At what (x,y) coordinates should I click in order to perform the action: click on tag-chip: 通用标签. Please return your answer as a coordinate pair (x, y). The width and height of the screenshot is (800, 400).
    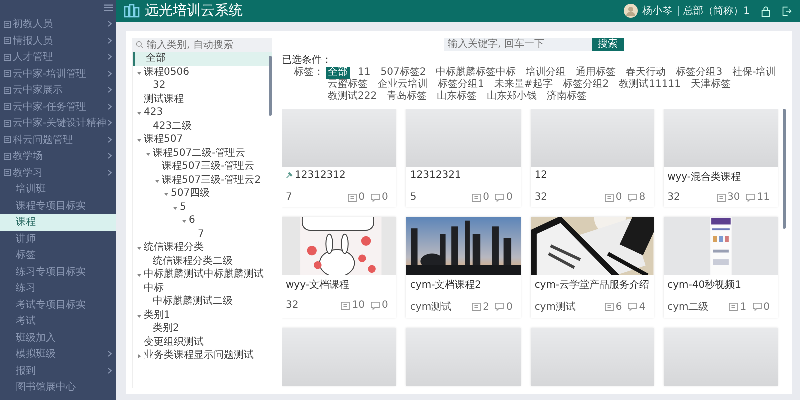
    Looking at the image, I should click on (596, 73).